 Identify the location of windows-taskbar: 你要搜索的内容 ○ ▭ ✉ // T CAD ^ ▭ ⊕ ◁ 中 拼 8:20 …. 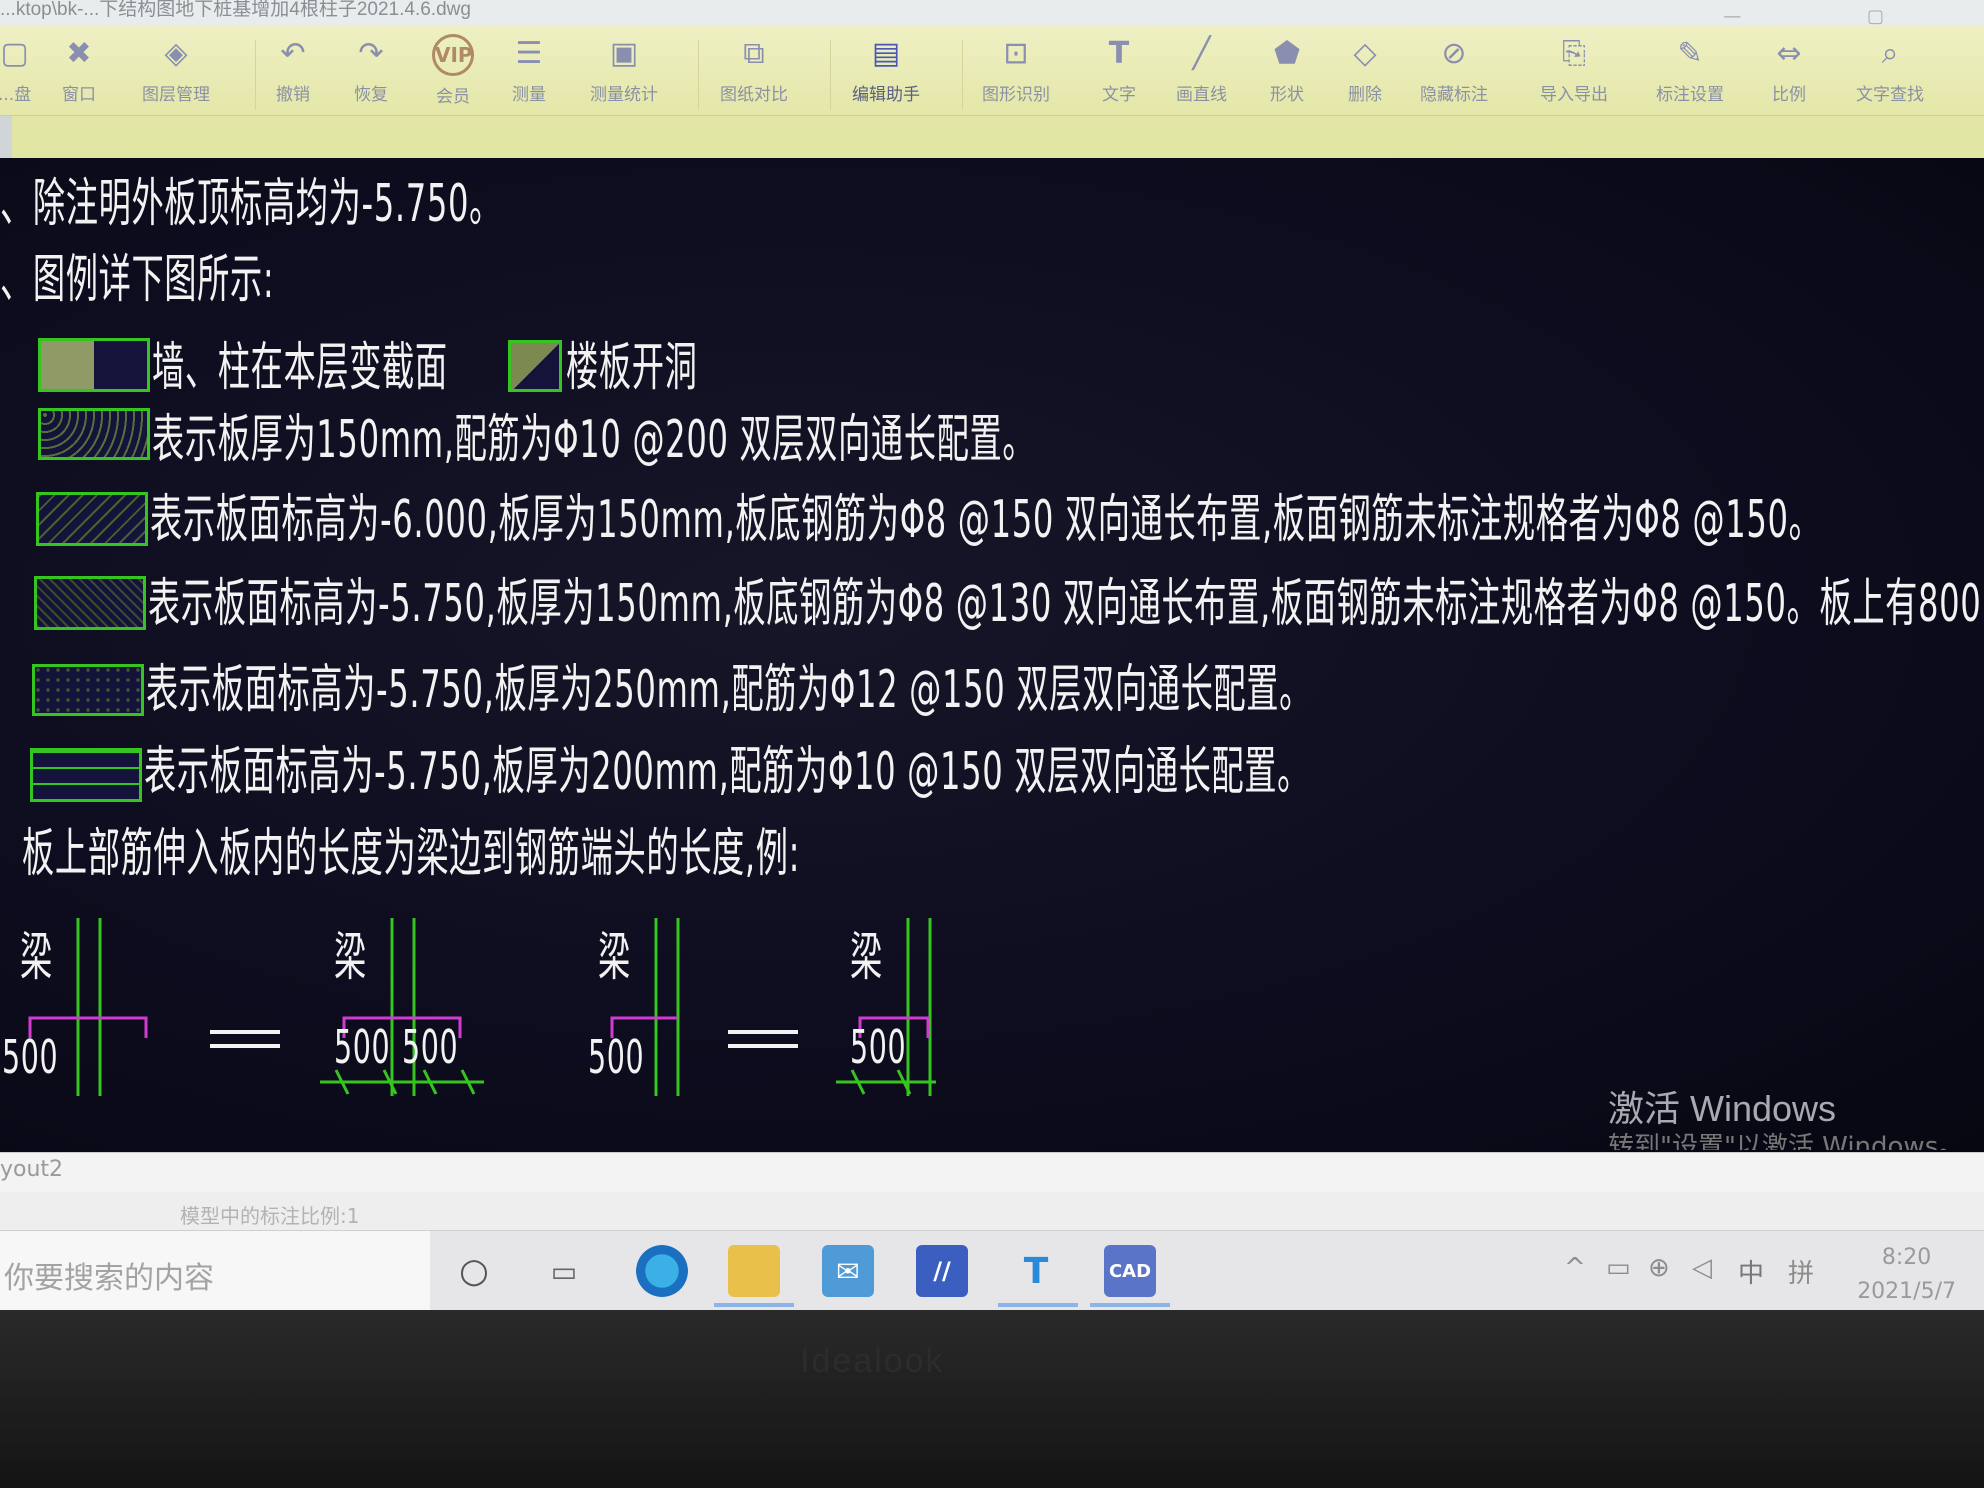
(992, 1270).